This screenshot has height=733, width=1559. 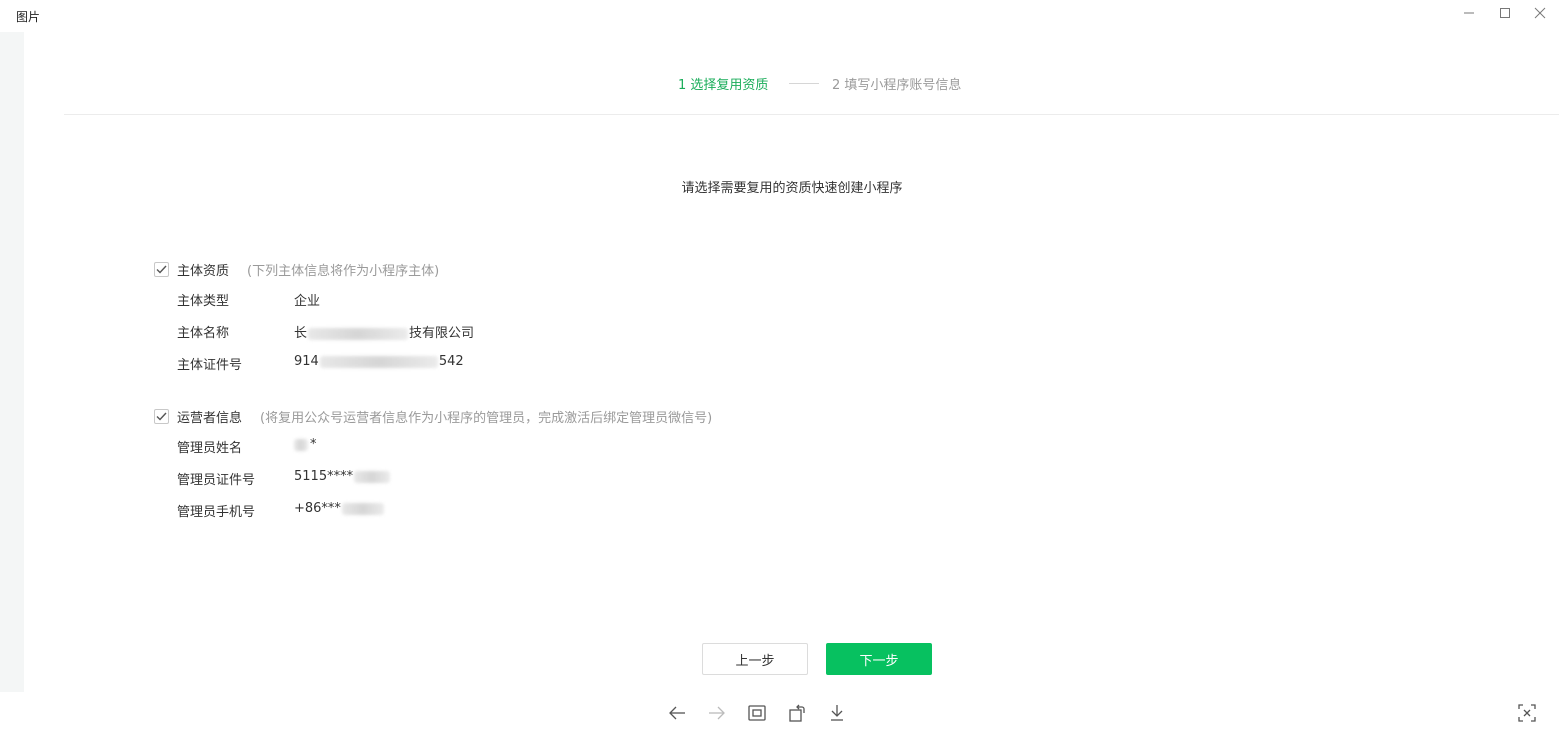 I want to click on entity-id-prefix: 914, so click(x=306, y=361).